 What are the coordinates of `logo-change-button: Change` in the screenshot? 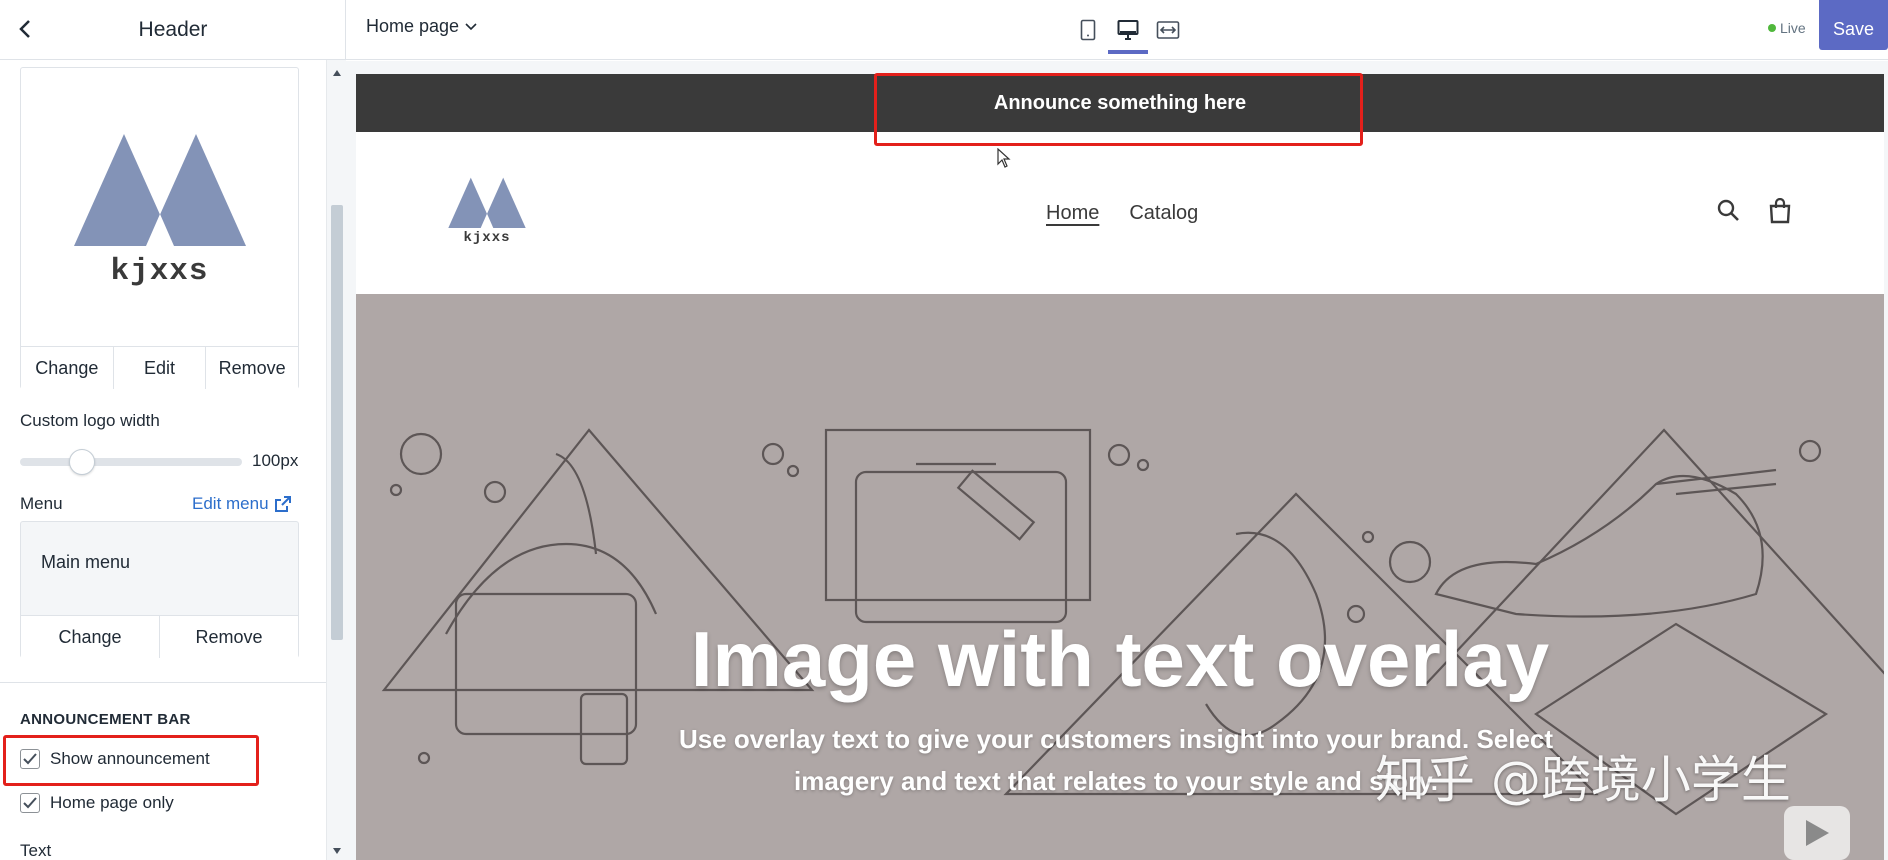 It's located at (67, 368).